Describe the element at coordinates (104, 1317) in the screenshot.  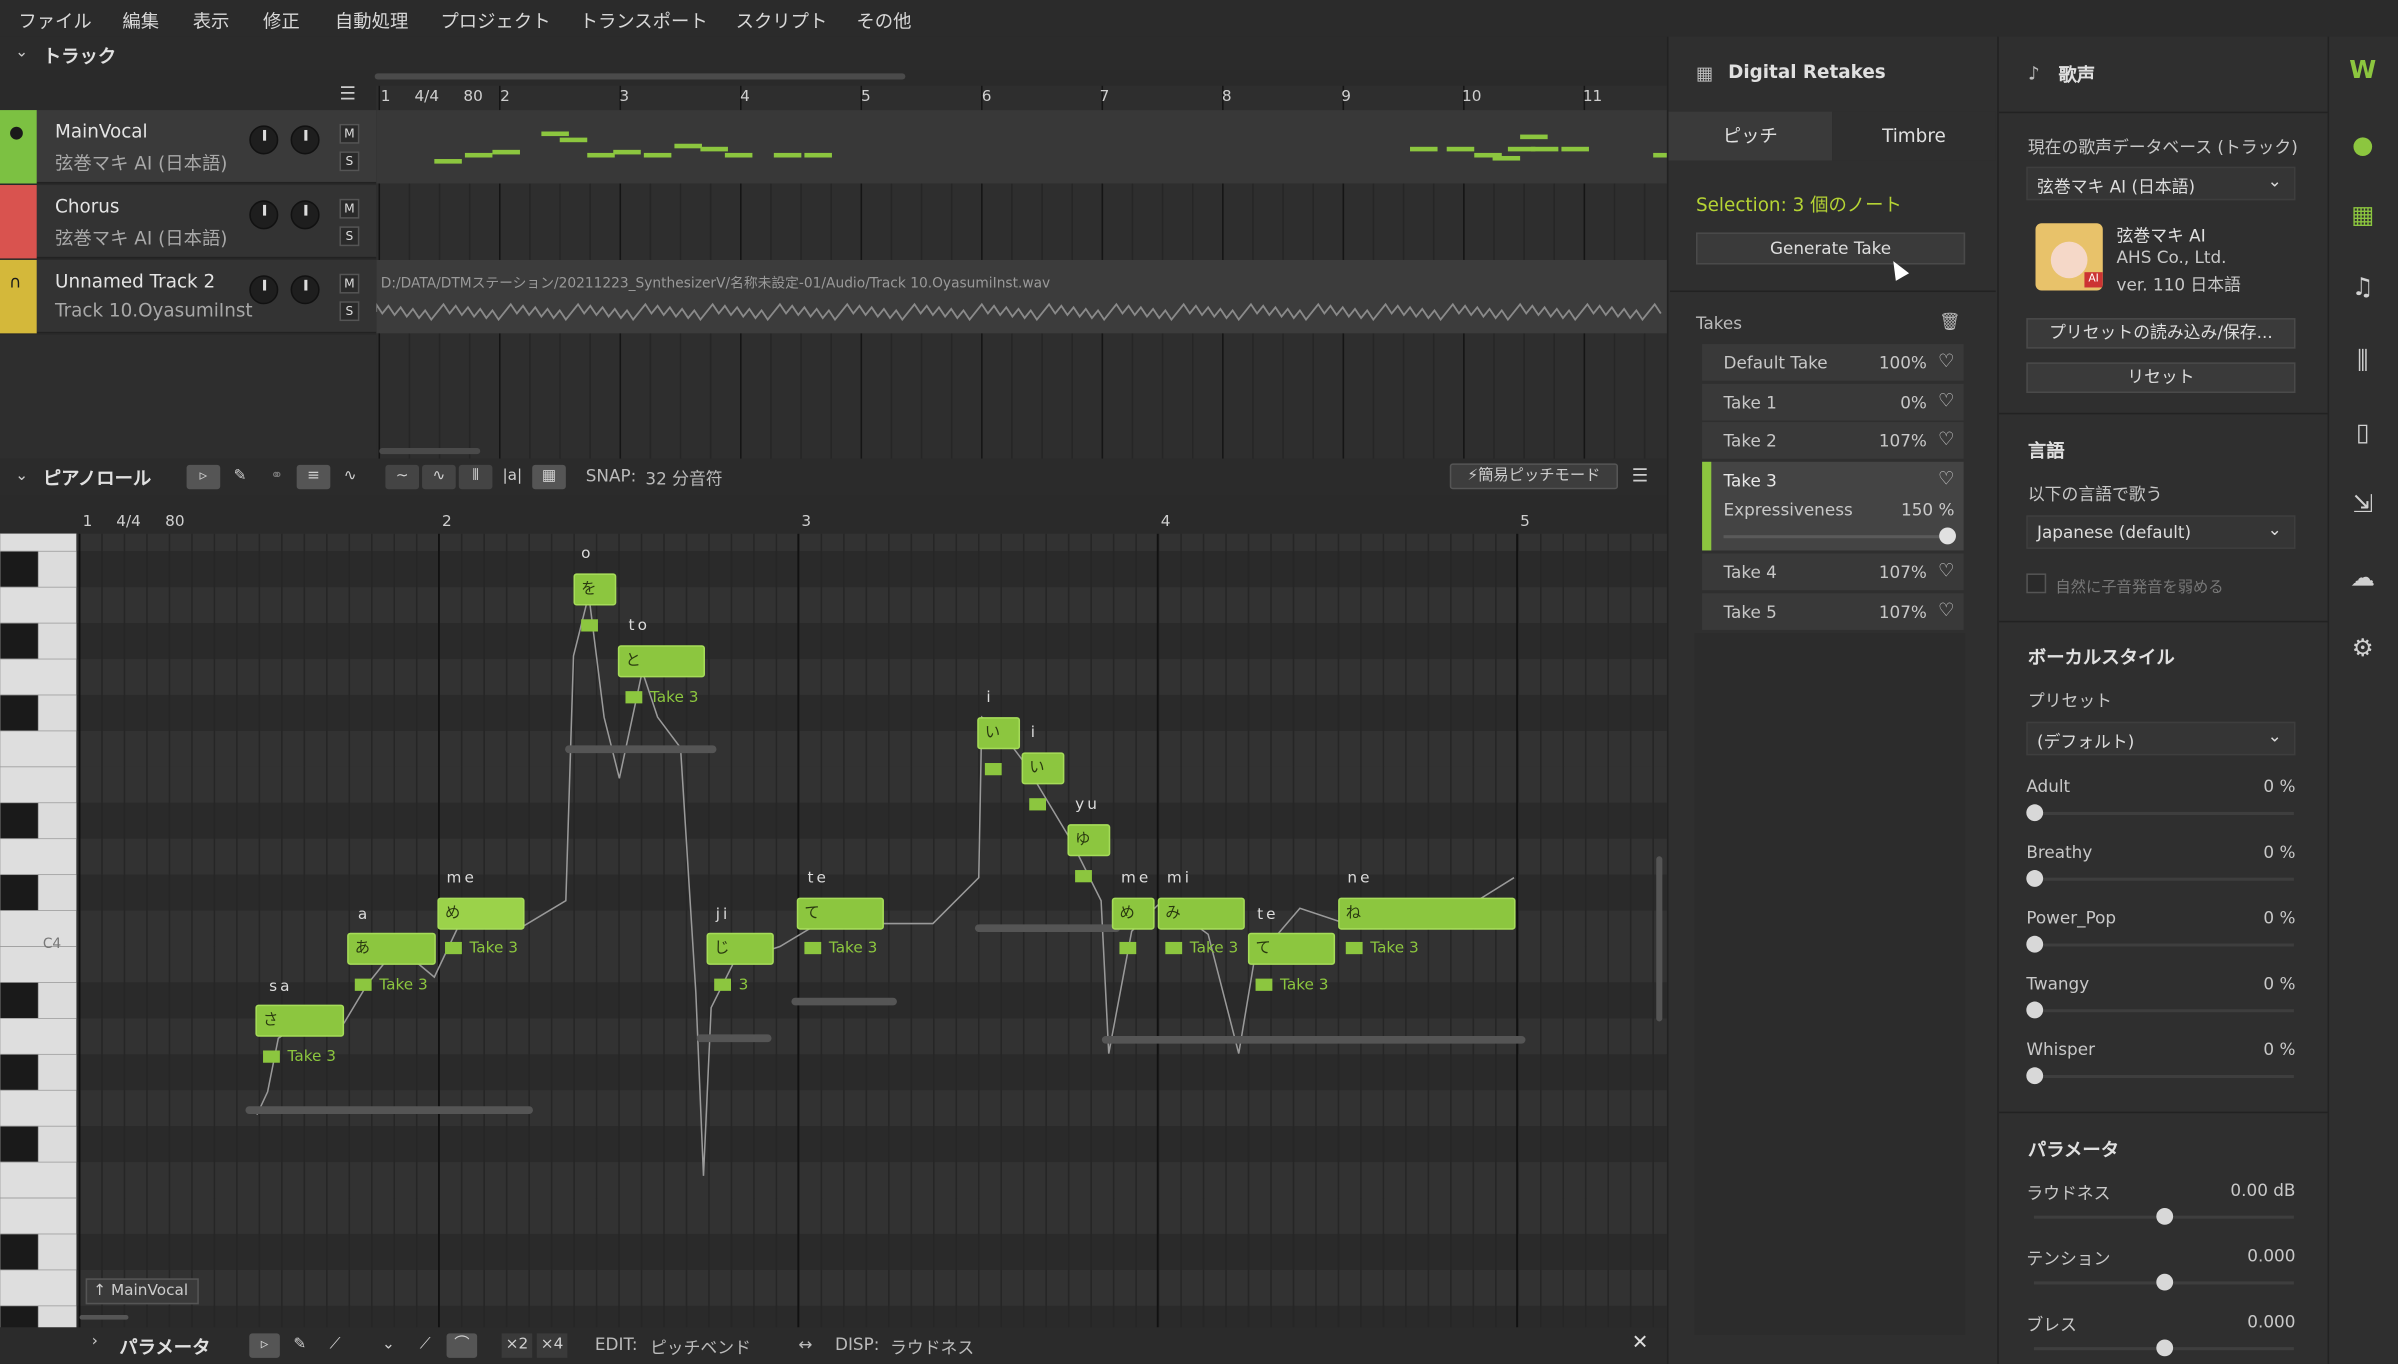
I see `piano-roll-h-scrollbar` at that location.